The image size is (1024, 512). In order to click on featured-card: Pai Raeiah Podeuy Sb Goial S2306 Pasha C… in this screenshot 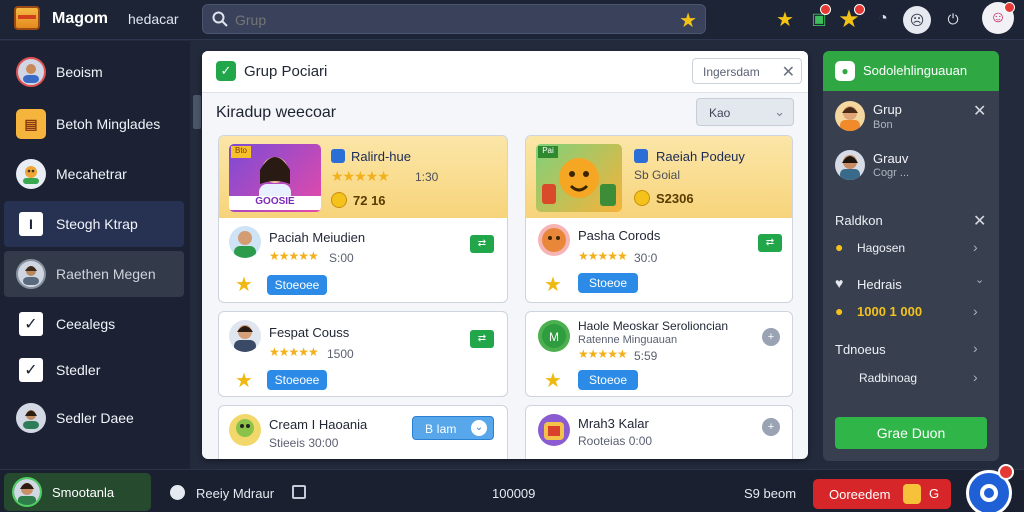, I will do `click(659, 219)`.